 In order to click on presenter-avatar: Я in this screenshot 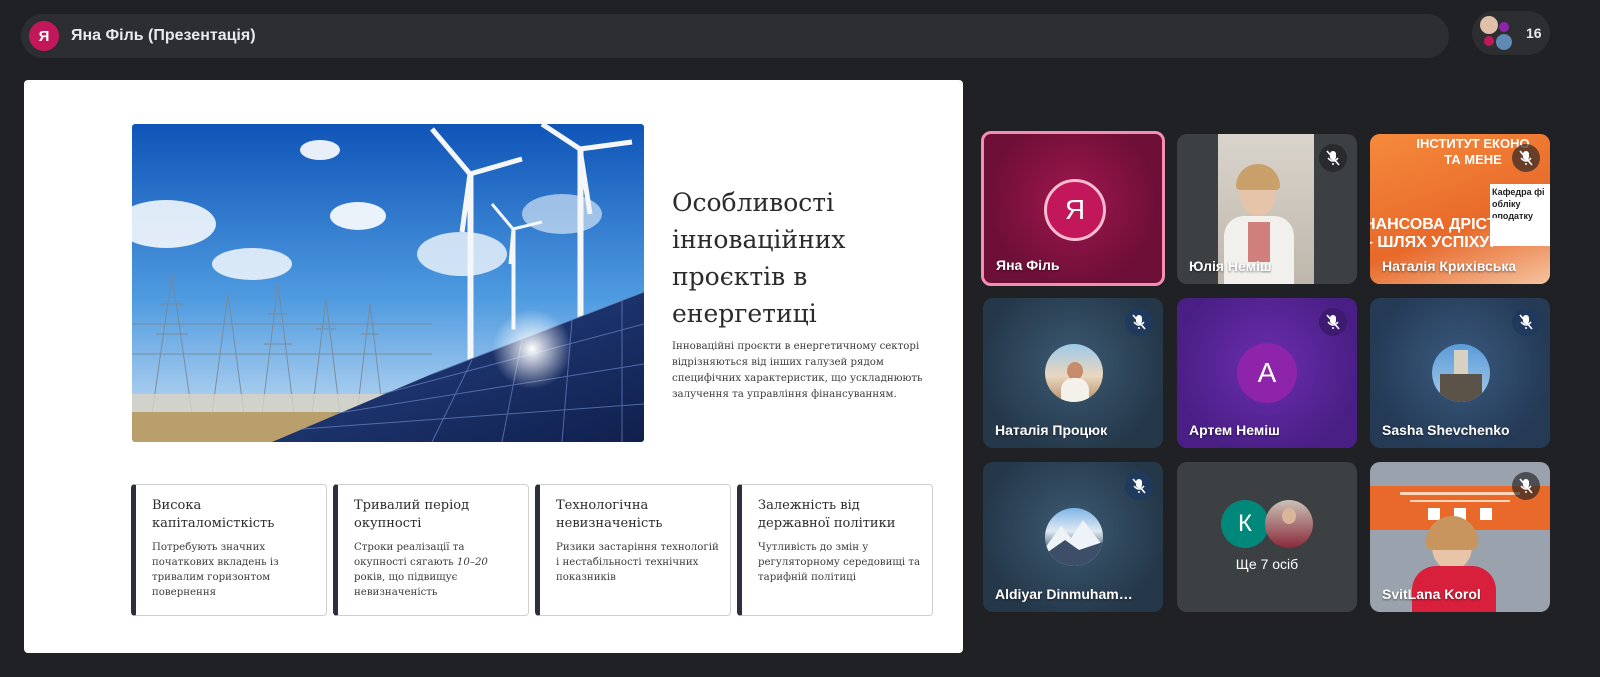, I will do `click(44, 36)`.